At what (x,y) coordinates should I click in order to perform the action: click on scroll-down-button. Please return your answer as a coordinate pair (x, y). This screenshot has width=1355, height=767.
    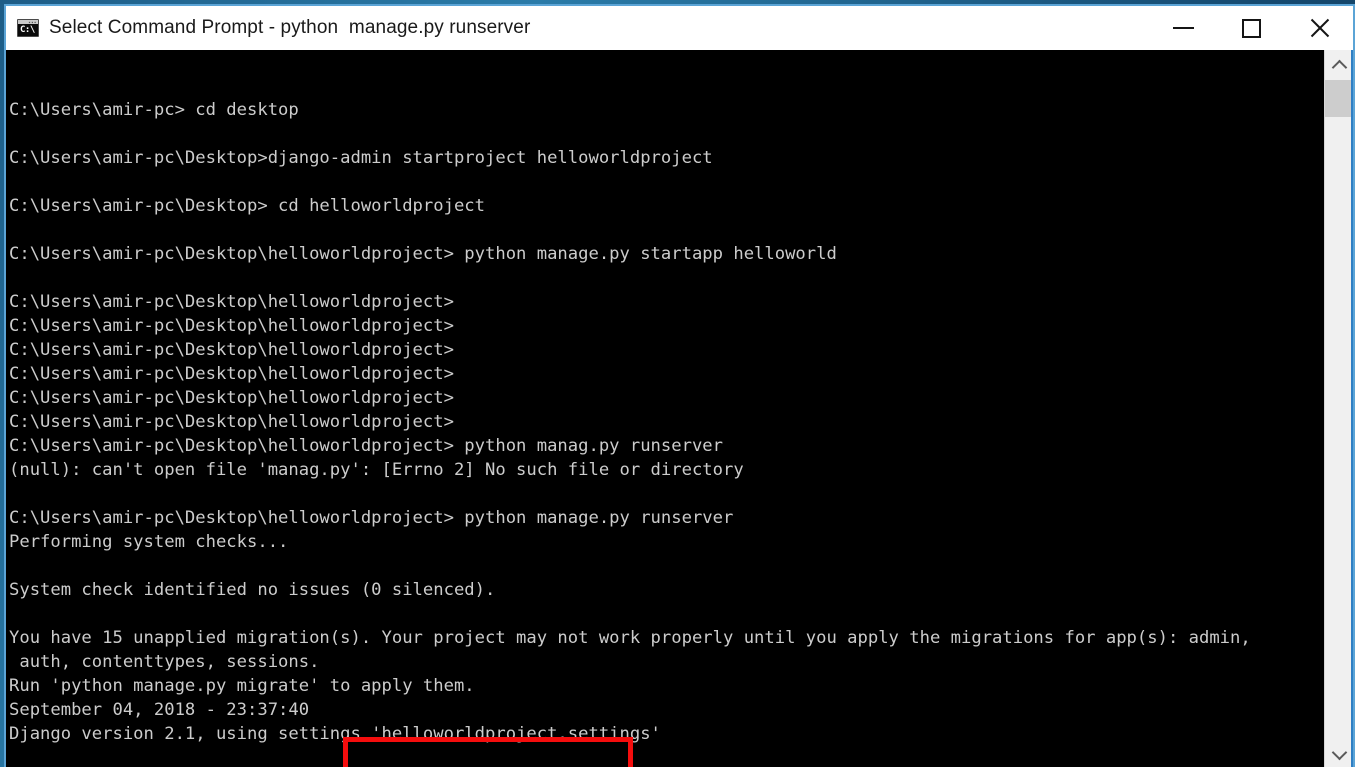
    Looking at the image, I should click on (1339, 753).